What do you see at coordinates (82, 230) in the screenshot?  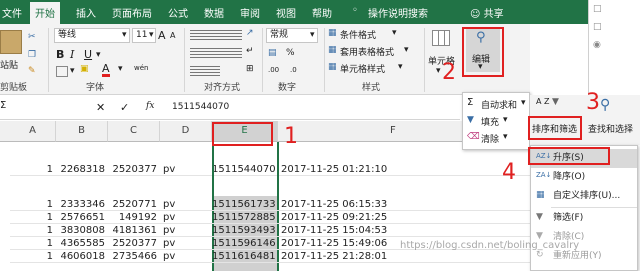 I see `cell: 3830808` at bounding box center [82, 230].